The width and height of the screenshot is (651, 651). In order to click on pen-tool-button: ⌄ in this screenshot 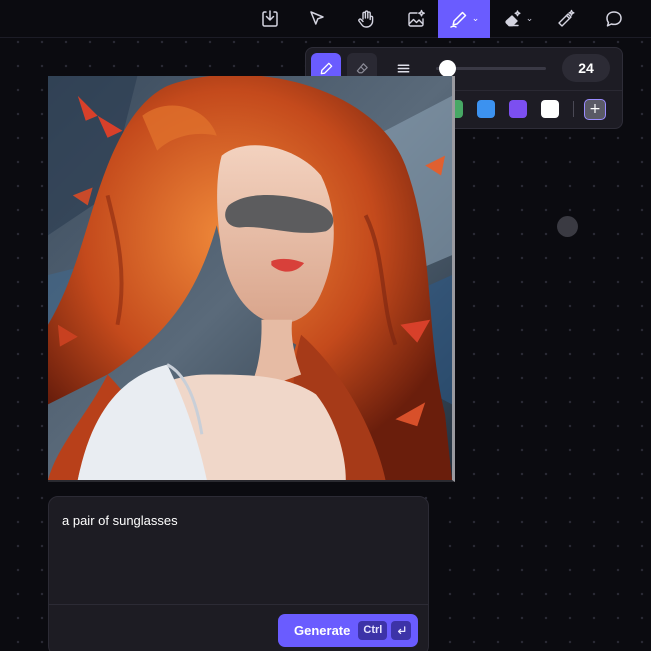, I will do `click(464, 19)`.